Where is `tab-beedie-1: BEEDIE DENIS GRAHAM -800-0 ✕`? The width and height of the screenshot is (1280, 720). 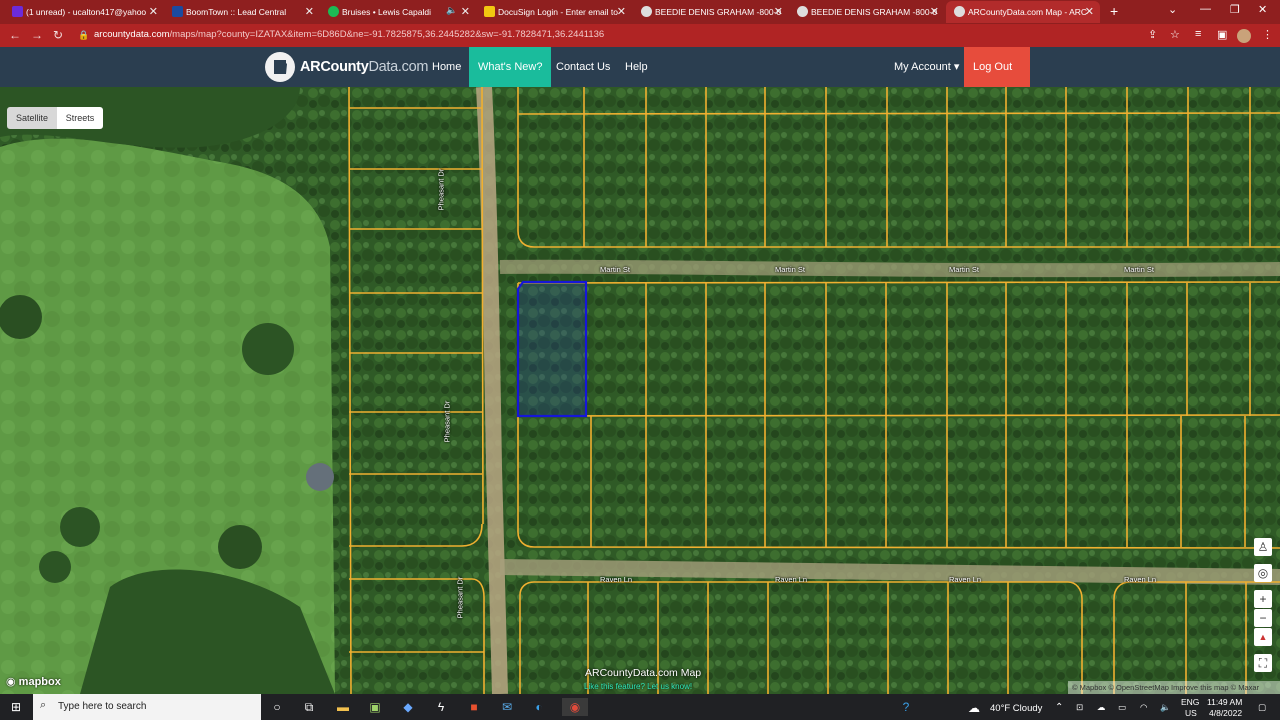 tab-beedie-1: BEEDIE DENIS GRAHAM -800-0 ✕ is located at coordinates (712, 12).